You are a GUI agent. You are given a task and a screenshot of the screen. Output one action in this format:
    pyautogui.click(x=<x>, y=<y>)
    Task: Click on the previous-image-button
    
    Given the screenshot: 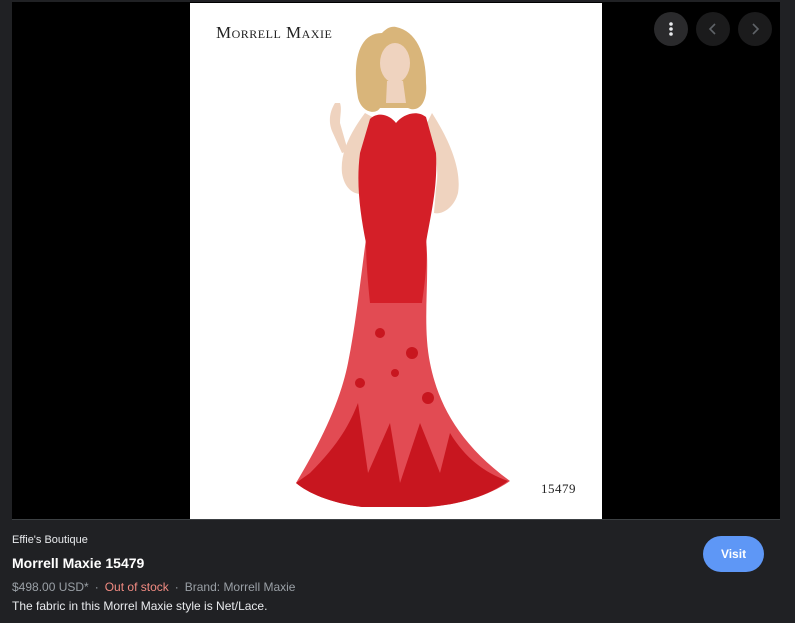 What is the action you would take?
    pyautogui.click(x=713, y=29)
    